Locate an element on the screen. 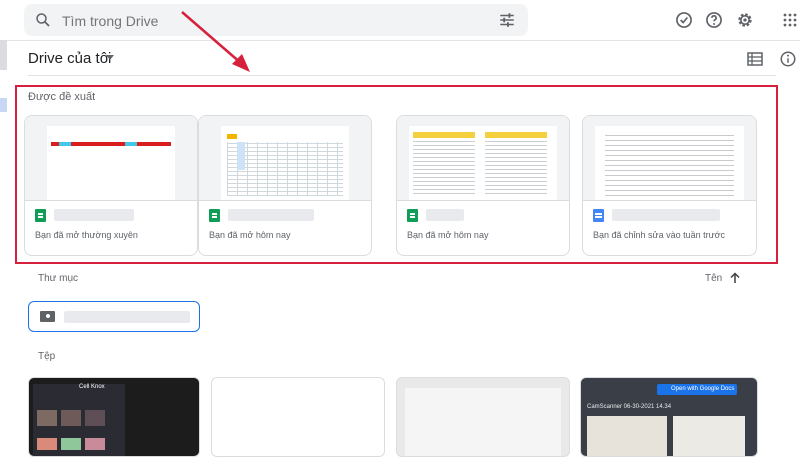  suggested-card: Bạn đã chỉnh sửa vào tuần trước is located at coordinates (669, 185).